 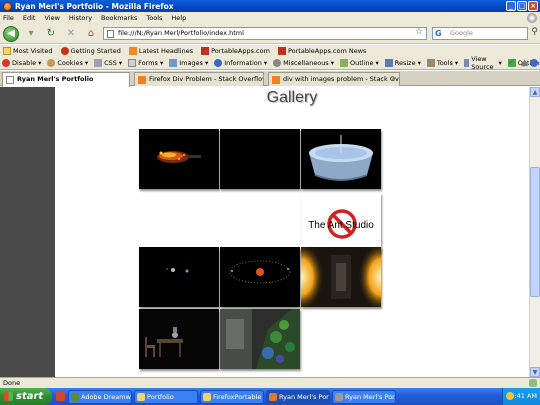 I want to click on menu-edit: Edit, so click(x=29, y=18).